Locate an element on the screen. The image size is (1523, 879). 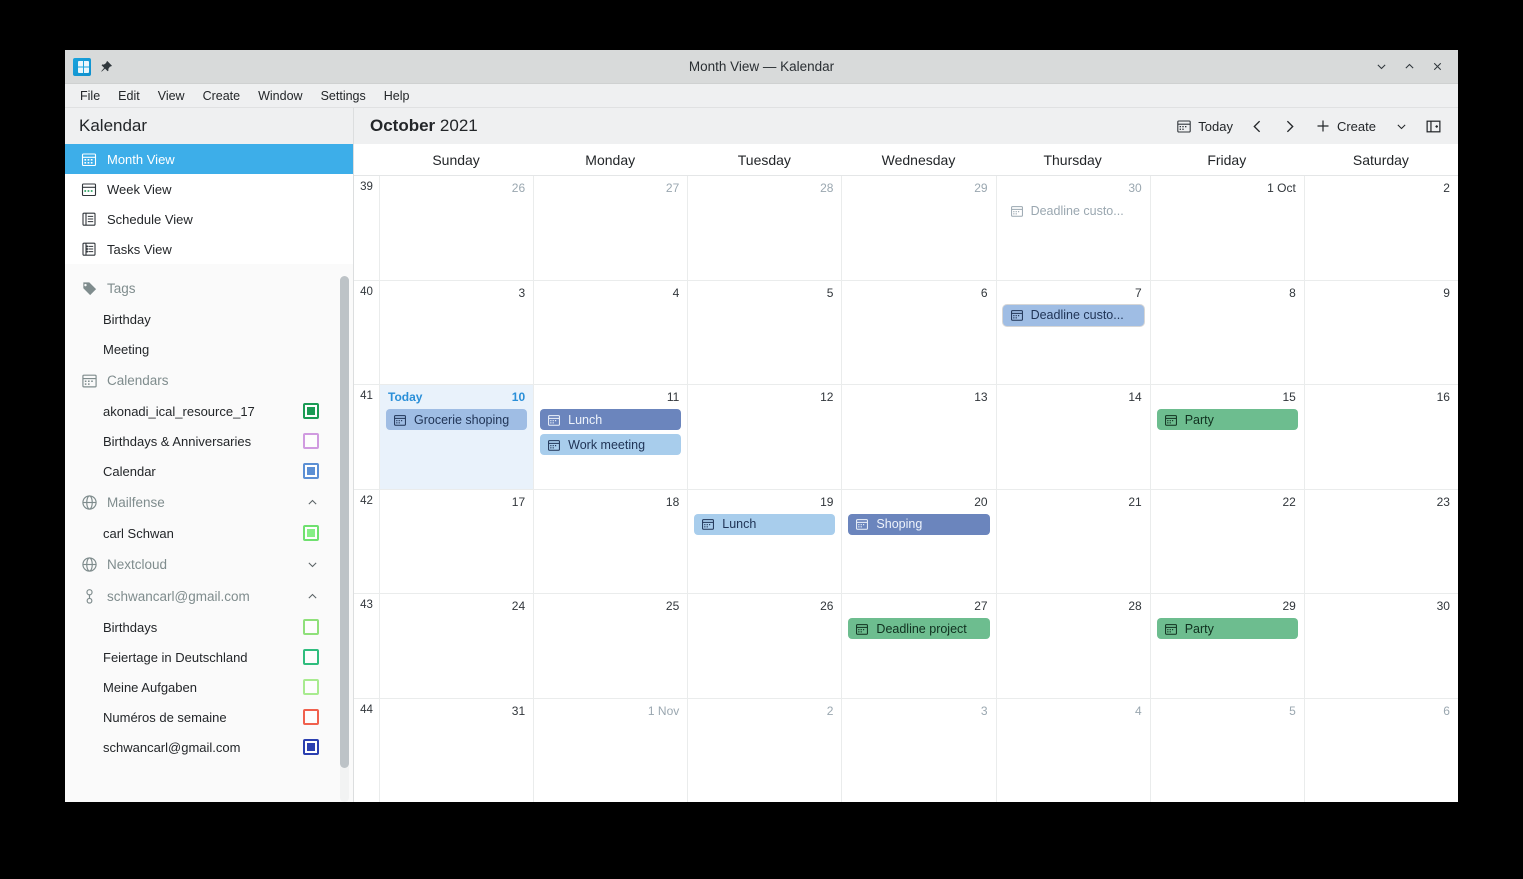
sidebar-scrollbar-thumb is located at coordinates (344, 522).